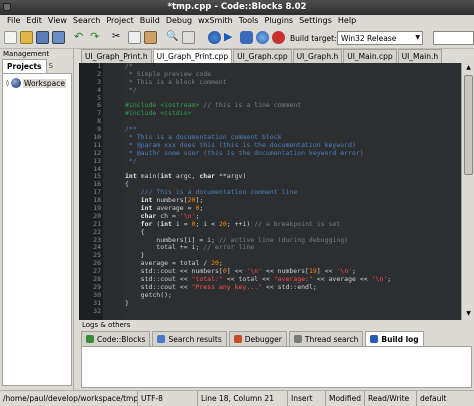 This screenshot has width=474, height=406. I want to click on build-icon, so click(214, 37).